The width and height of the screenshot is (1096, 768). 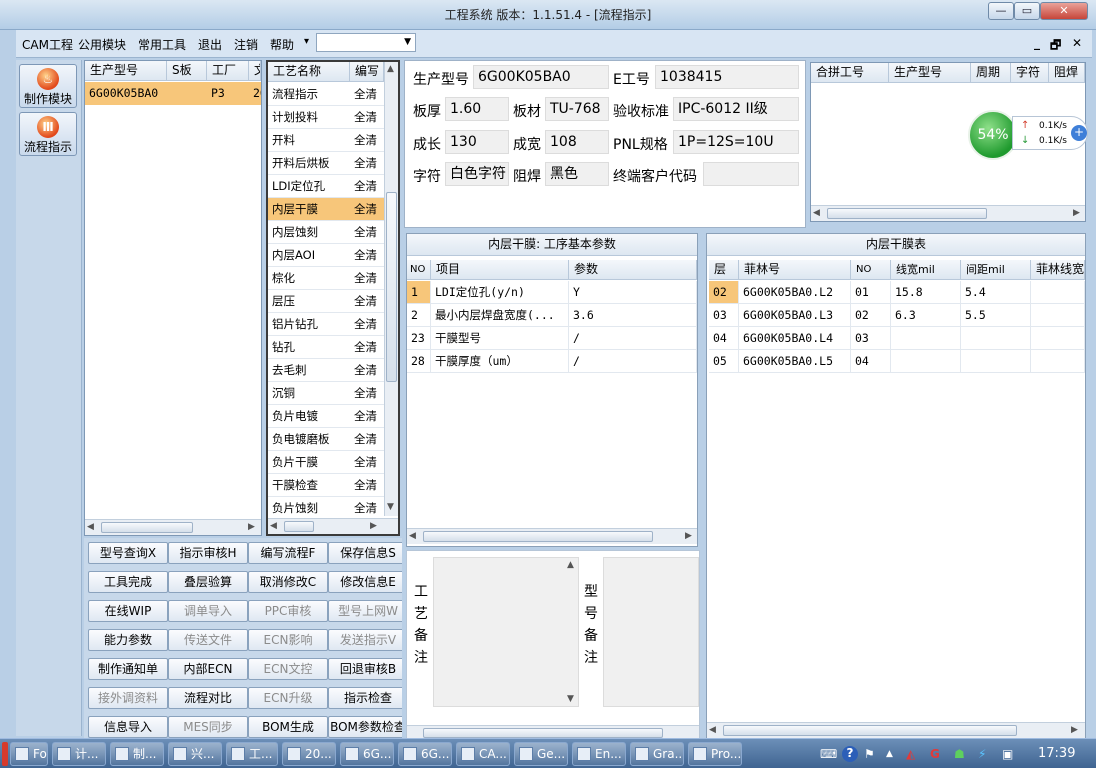 What do you see at coordinates (306, 41) in the screenshot?
I see `menu-overflow-icon: ▾` at bounding box center [306, 41].